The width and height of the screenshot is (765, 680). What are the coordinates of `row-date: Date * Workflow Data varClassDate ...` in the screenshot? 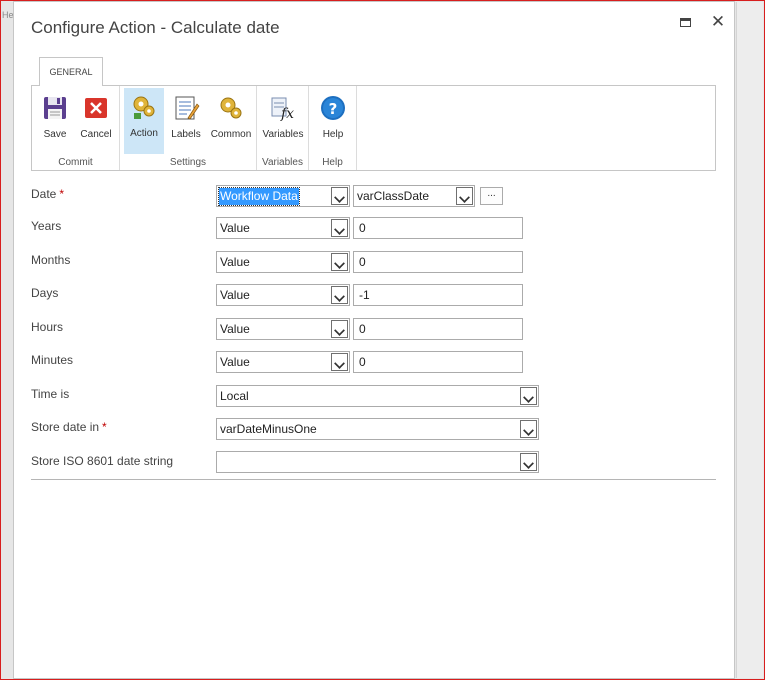 It's located at (376, 197).